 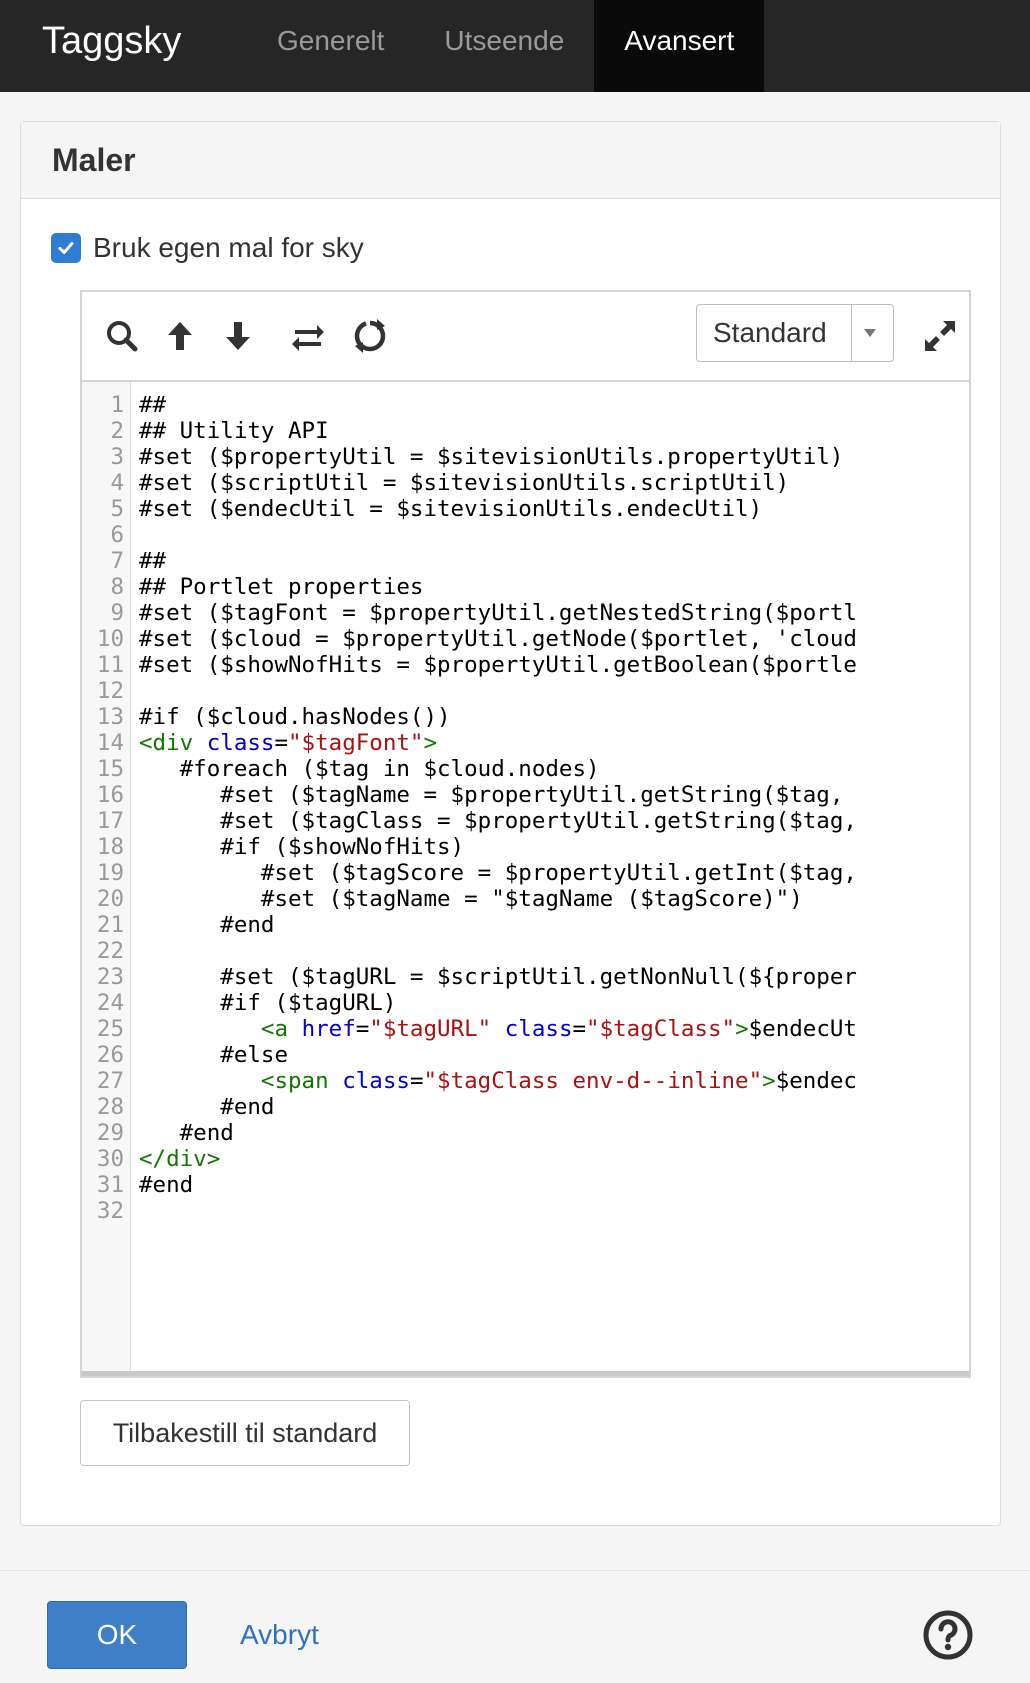 I want to click on custom-template-checkbox-row: Bruk egen mal for sky, so click(x=207, y=248).